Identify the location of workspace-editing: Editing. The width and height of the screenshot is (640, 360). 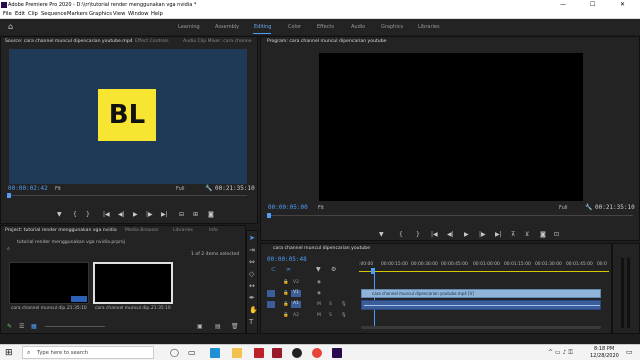
(262, 27).